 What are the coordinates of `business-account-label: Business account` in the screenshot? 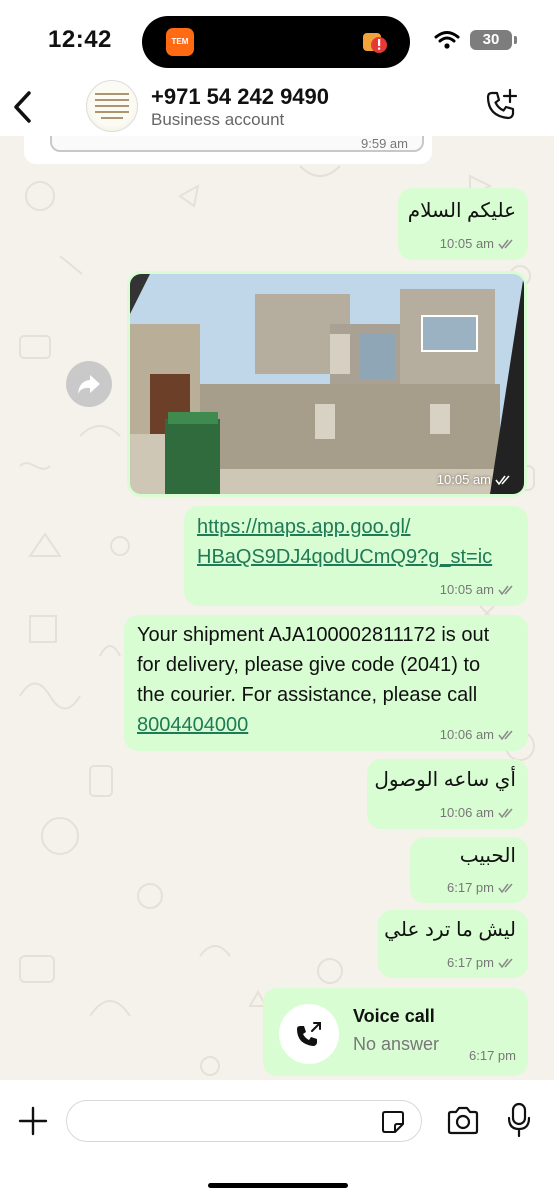 It's located at (218, 119).